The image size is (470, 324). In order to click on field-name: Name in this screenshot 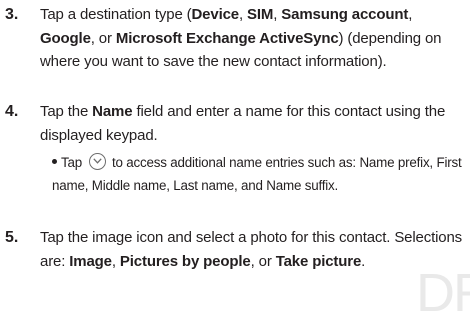, I will do `click(112, 111)`.